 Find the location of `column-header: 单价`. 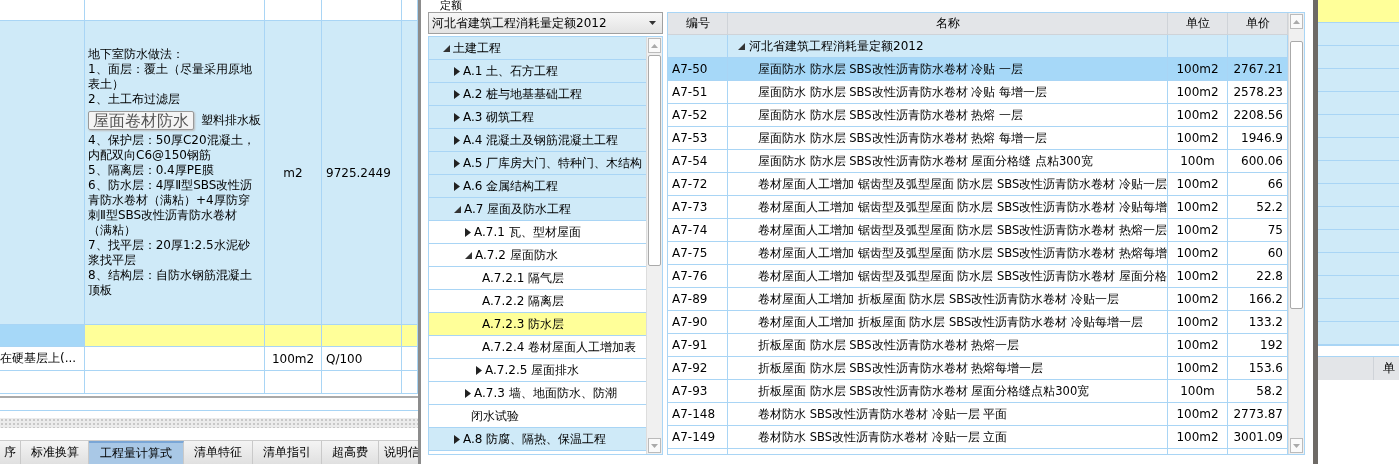

column-header: 单价 is located at coordinates (1258, 24).